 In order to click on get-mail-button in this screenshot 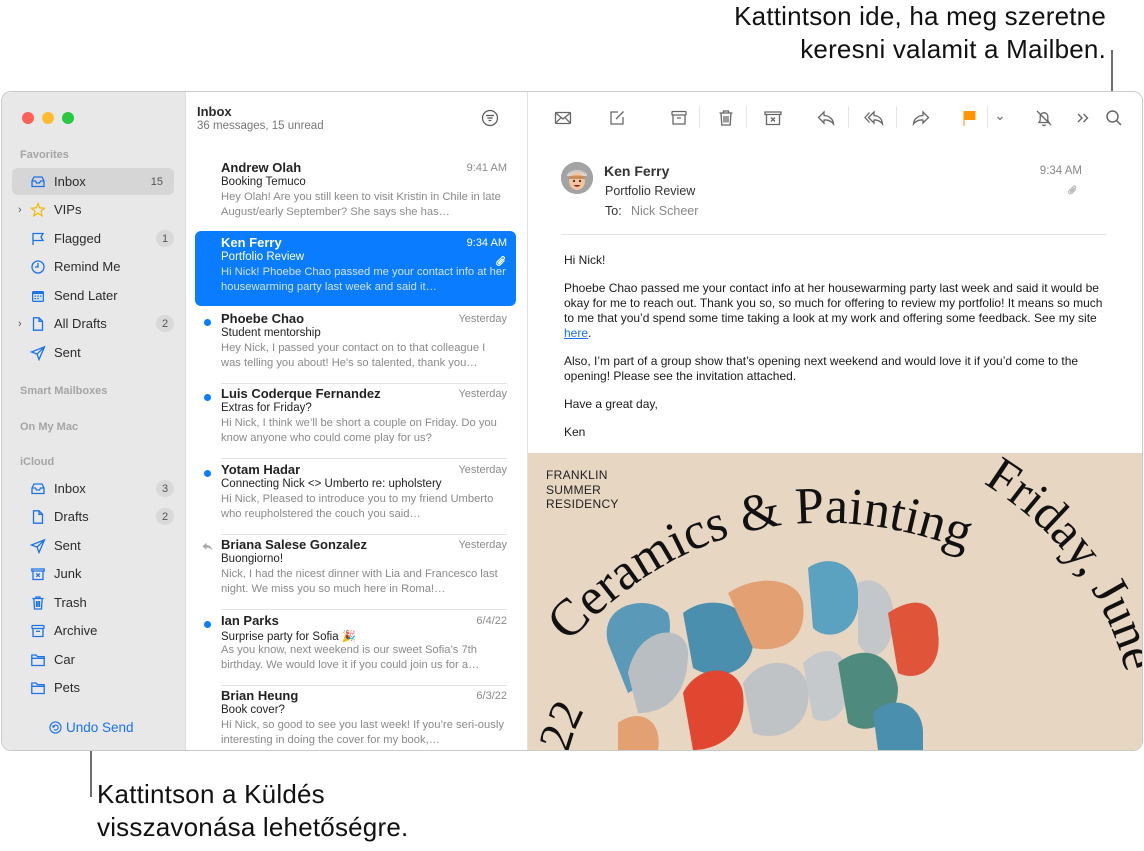, I will do `click(563, 118)`.